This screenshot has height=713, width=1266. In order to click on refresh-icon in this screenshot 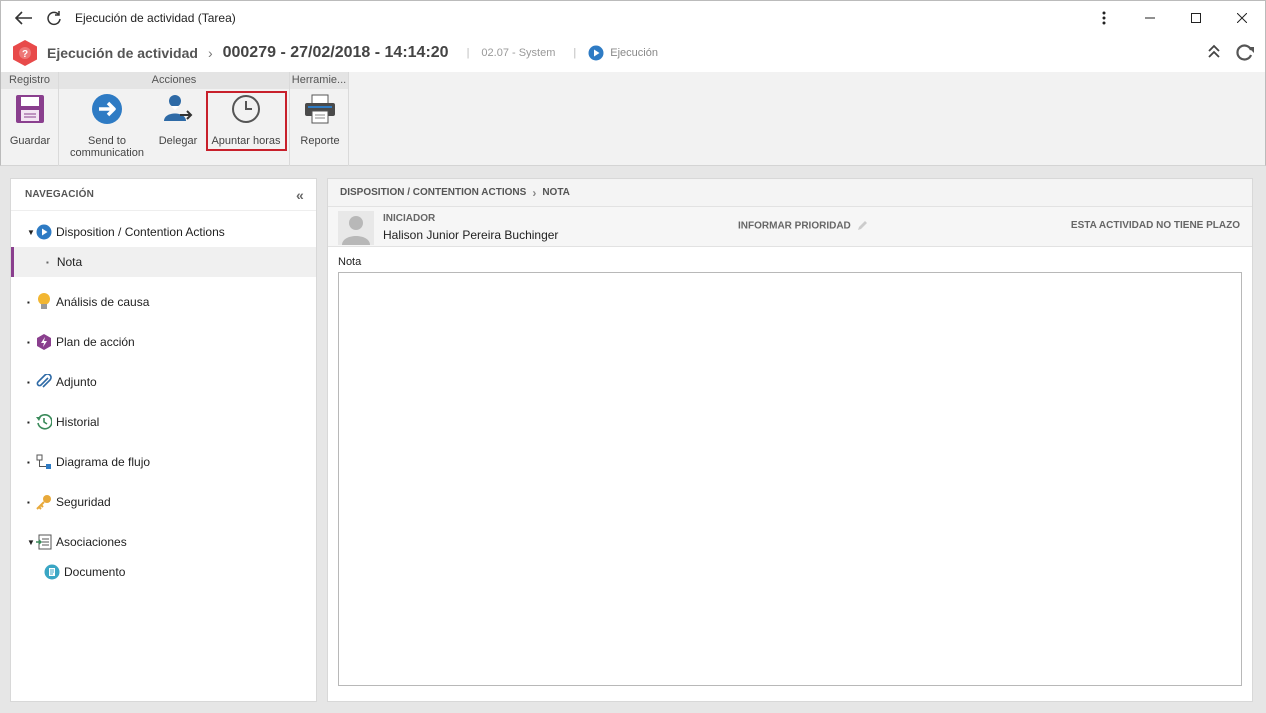, I will do `click(54, 17)`.